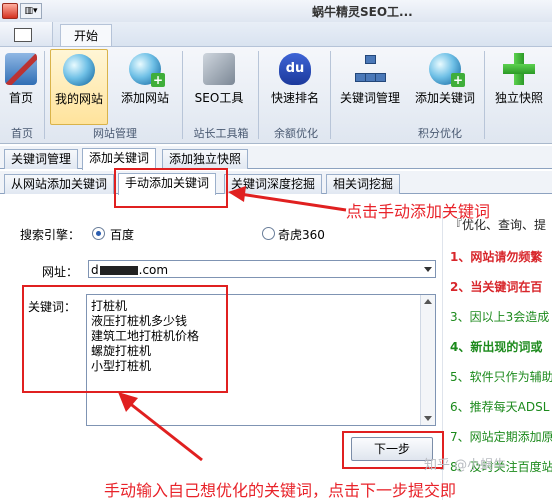 This screenshot has width=552, height=501. Describe the element at coordinates (78, 99) in the screenshot. I see `my-sites-label: 我的网站` at that location.